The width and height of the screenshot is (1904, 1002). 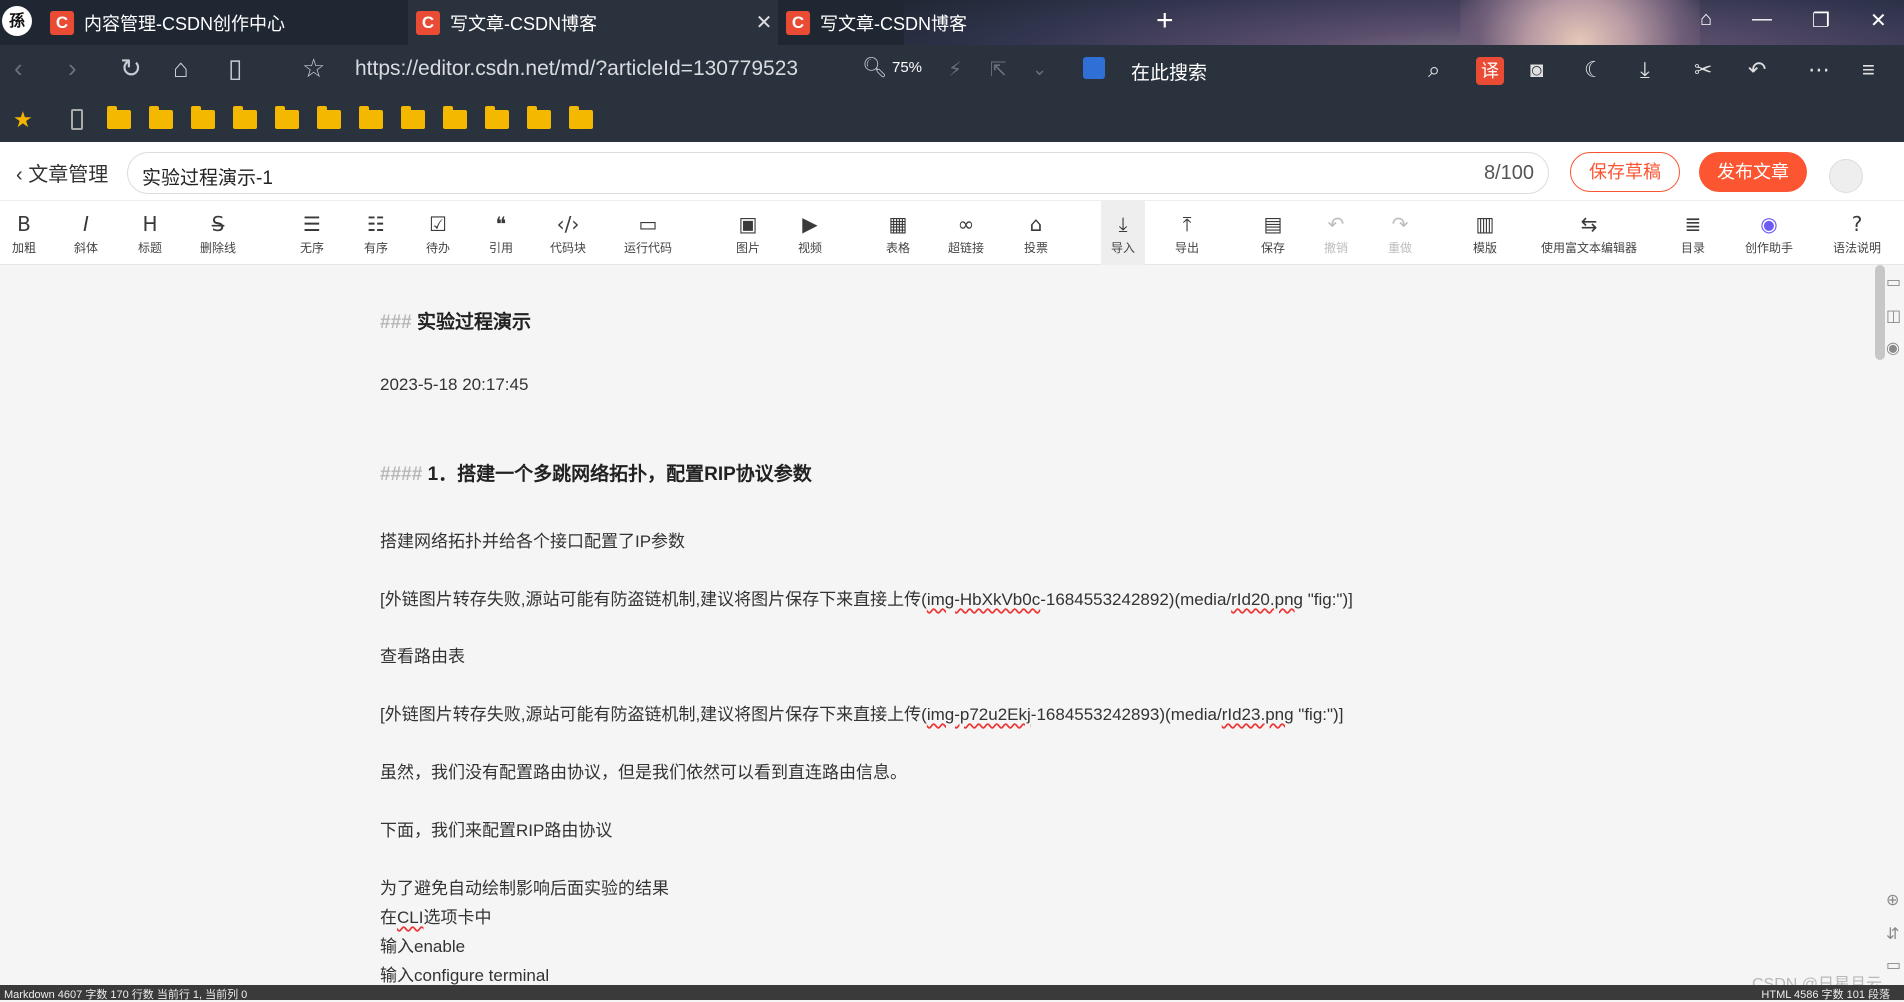 I want to click on refresh-icon: ↻, so click(x=131, y=68).